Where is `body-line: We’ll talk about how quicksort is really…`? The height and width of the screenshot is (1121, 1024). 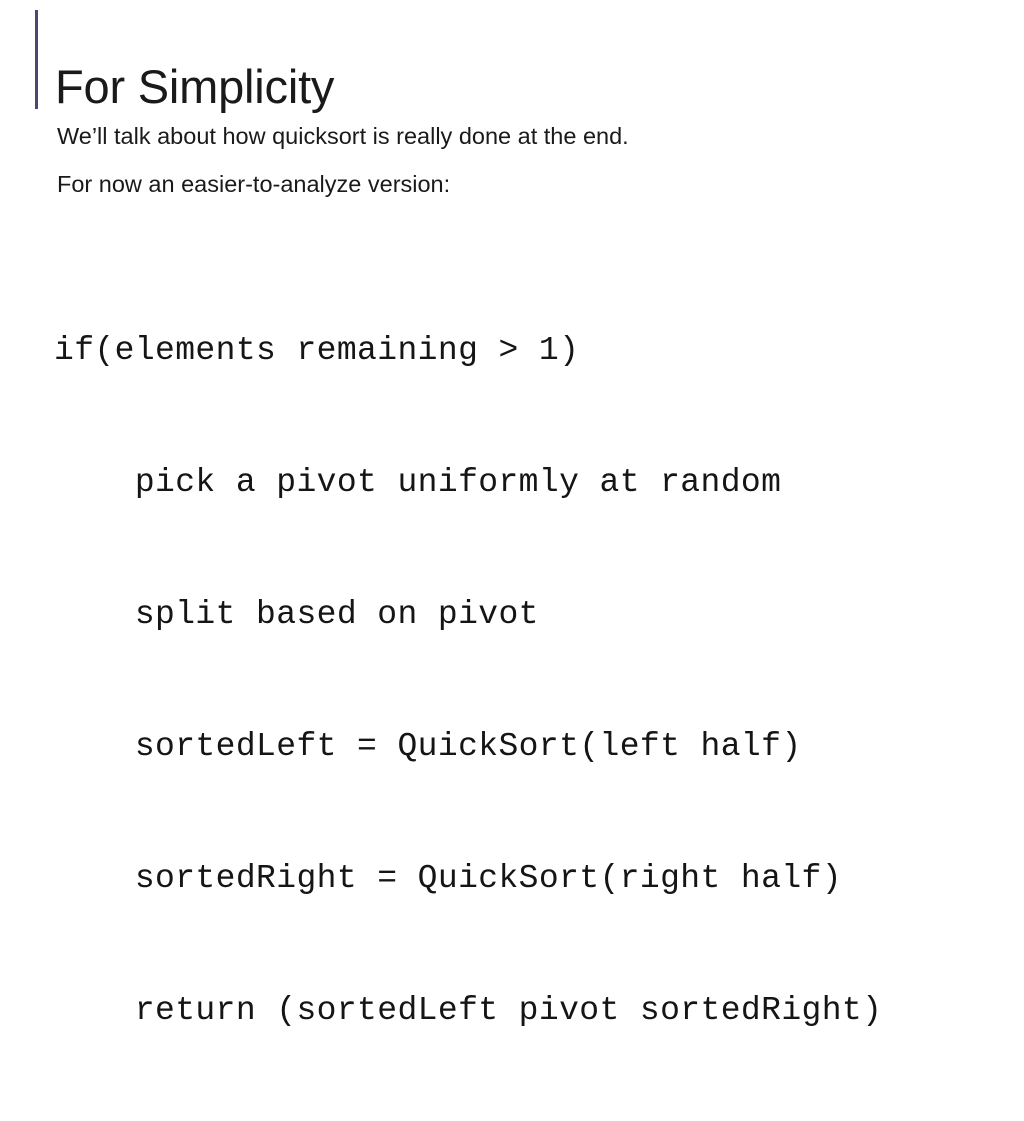
body-line: We’ll talk about how quicksort is really… is located at coordinates (343, 136).